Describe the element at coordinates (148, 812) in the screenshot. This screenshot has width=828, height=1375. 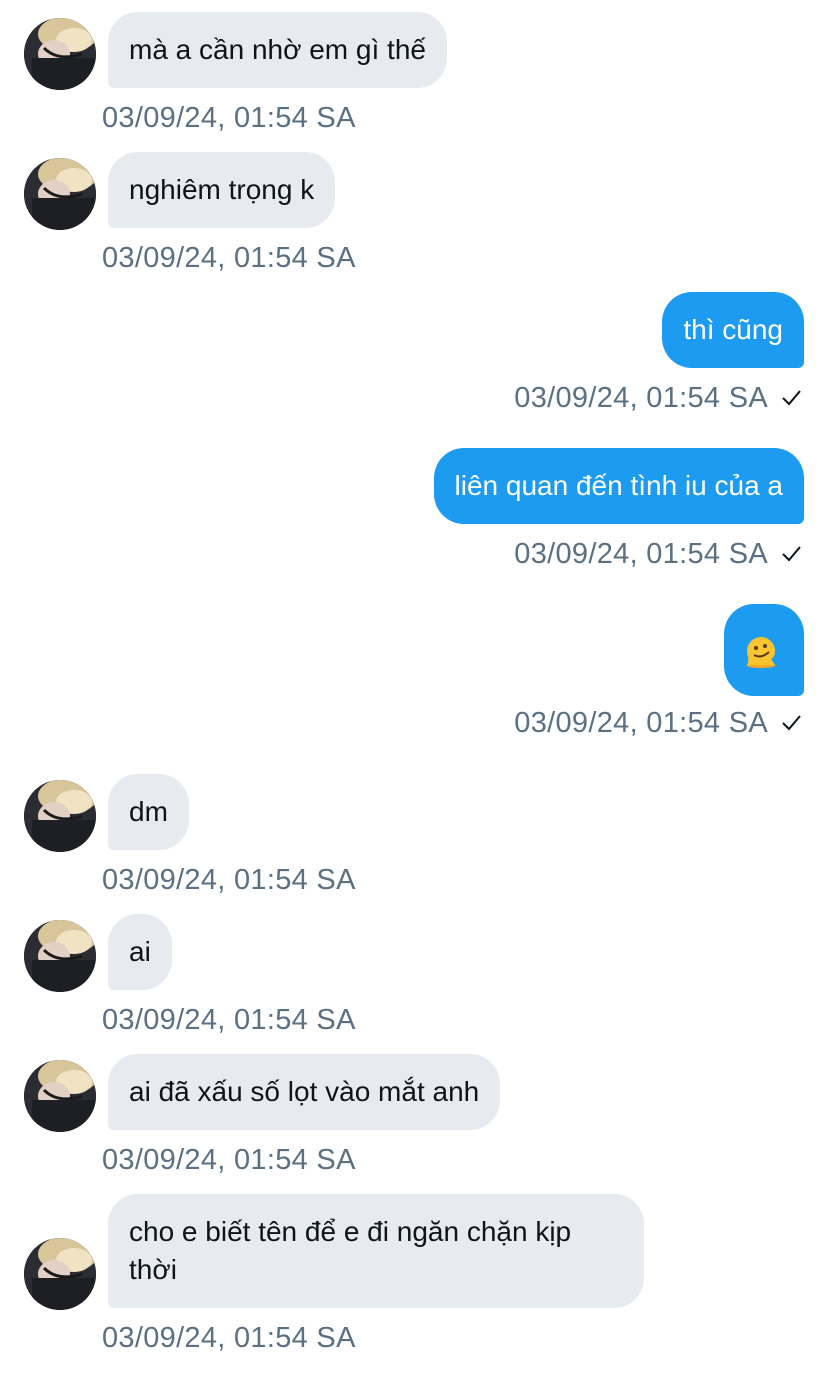
I see `message-bubble: dm` at that location.